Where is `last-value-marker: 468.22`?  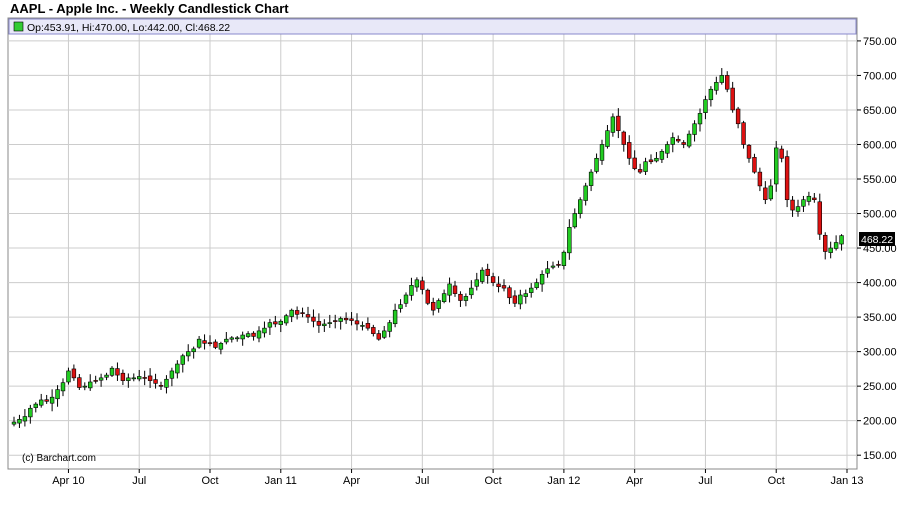 last-value-marker: 468.22 is located at coordinates (877, 239).